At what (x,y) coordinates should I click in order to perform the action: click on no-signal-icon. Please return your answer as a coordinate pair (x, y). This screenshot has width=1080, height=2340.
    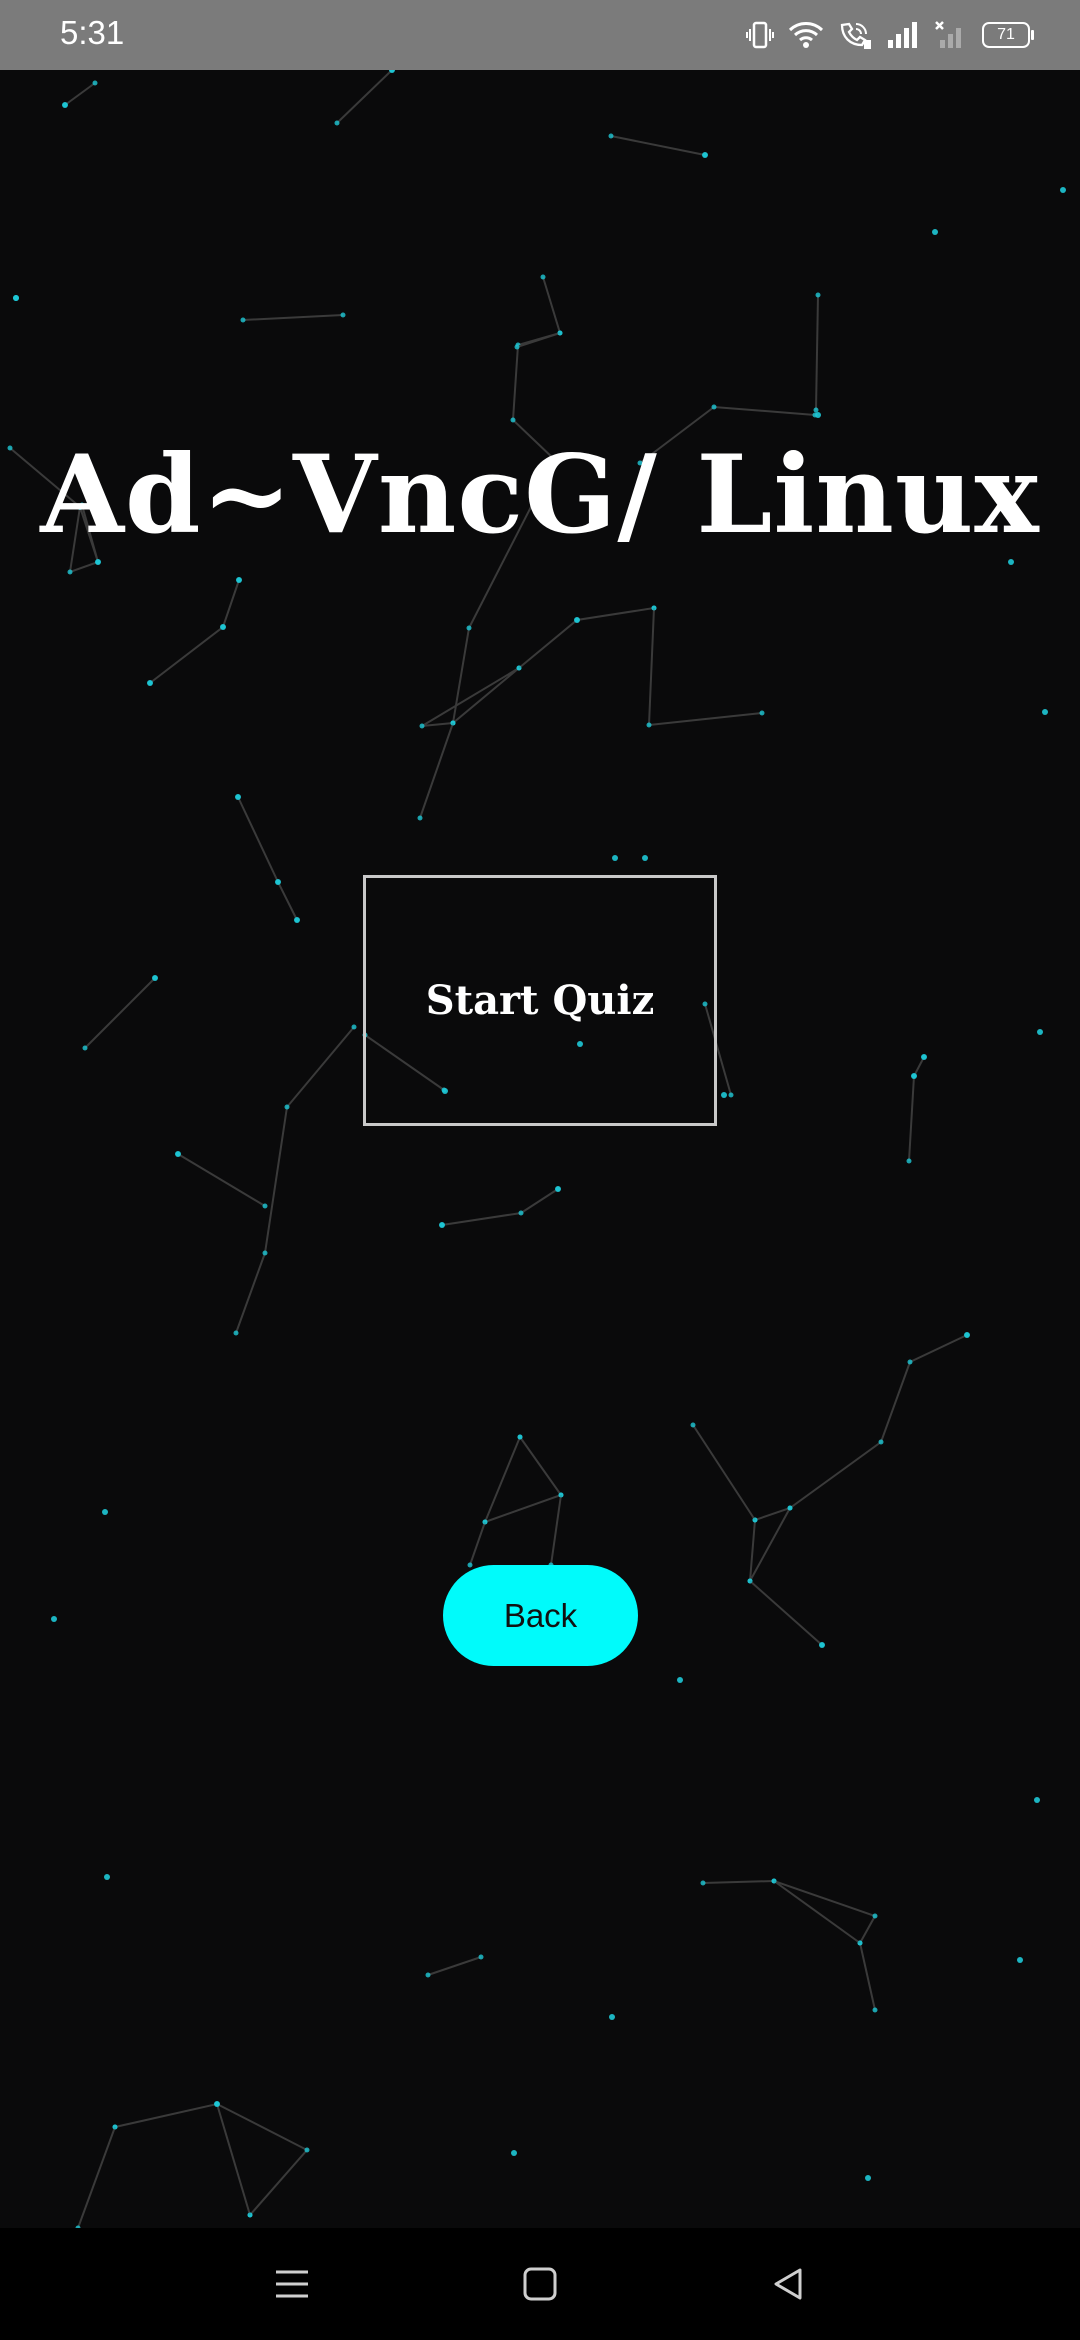
    Looking at the image, I should click on (951, 35).